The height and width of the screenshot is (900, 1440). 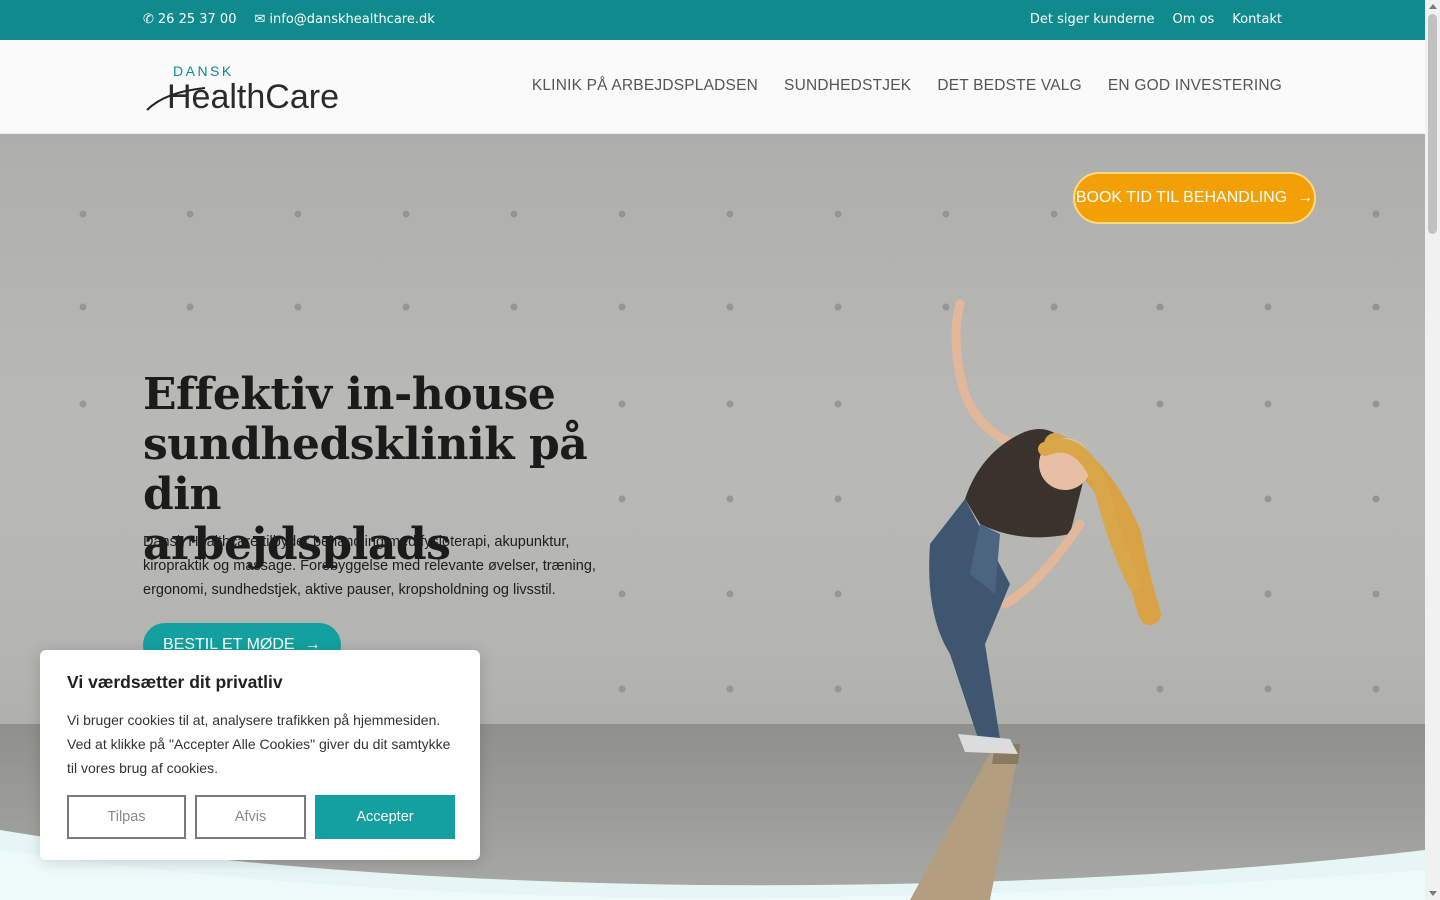 What do you see at coordinates (250, 817) in the screenshot?
I see `reject-cookies-button: Afvis` at bounding box center [250, 817].